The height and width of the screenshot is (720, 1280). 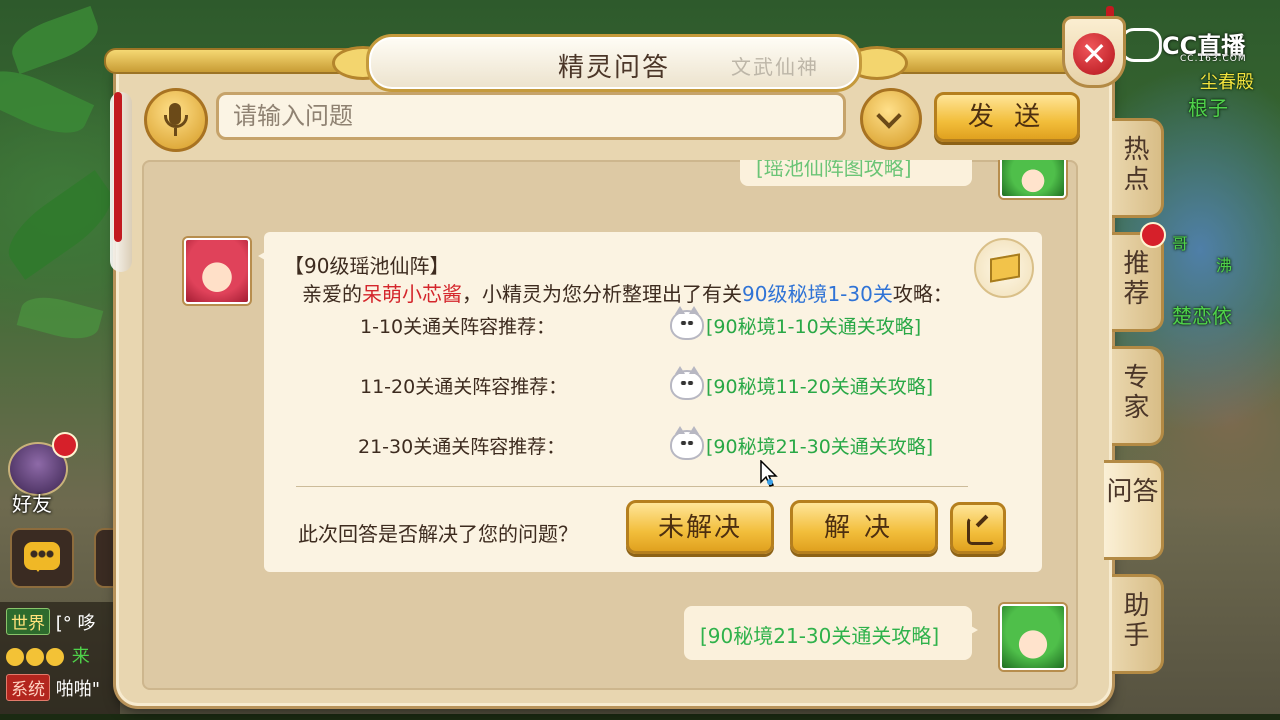 What do you see at coordinates (75, 623) in the screenshot?
I see `chat-text: [° 哆` at bounding box center [75, 623].